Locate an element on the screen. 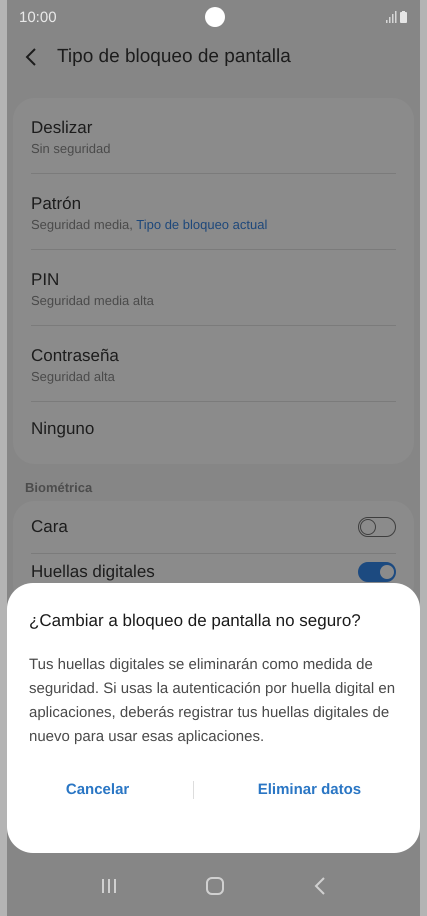  dialog-button: Cancelar is located at coordinates (98, 789).